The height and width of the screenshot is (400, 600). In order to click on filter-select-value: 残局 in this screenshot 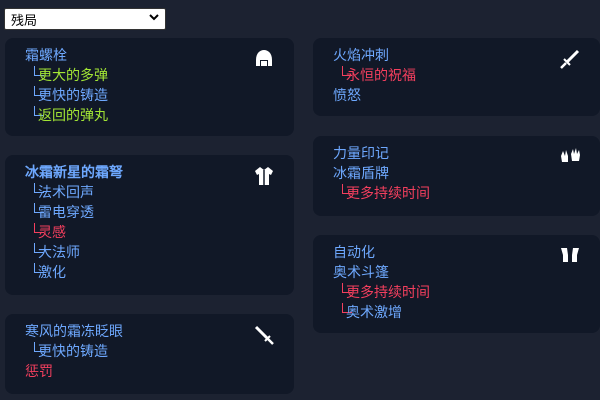, I will do `click(24, 21)`.